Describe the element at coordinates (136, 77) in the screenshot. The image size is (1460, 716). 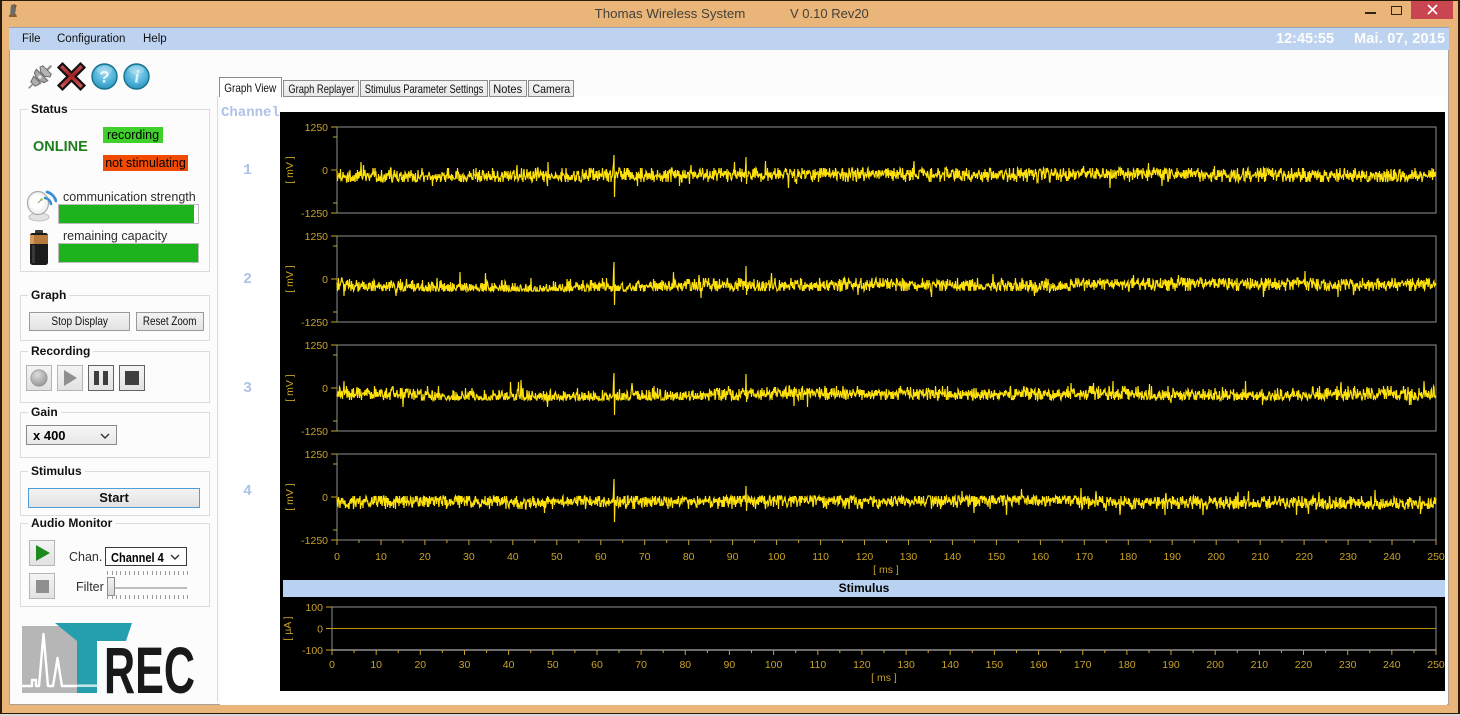
I see `svg-text: i` at that location.